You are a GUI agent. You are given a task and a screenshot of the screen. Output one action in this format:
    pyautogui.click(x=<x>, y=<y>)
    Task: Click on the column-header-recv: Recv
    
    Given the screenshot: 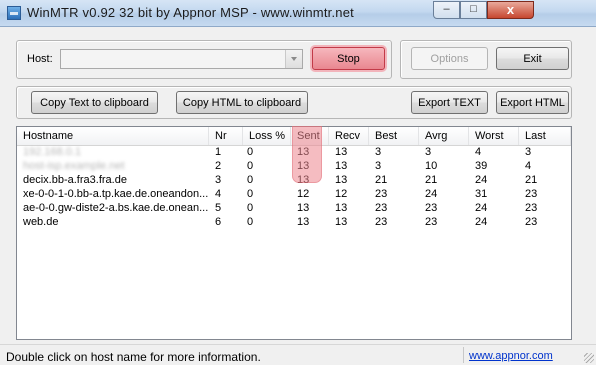 What is the action you would take?
    pyautogui.click(x=349, y=136)
    